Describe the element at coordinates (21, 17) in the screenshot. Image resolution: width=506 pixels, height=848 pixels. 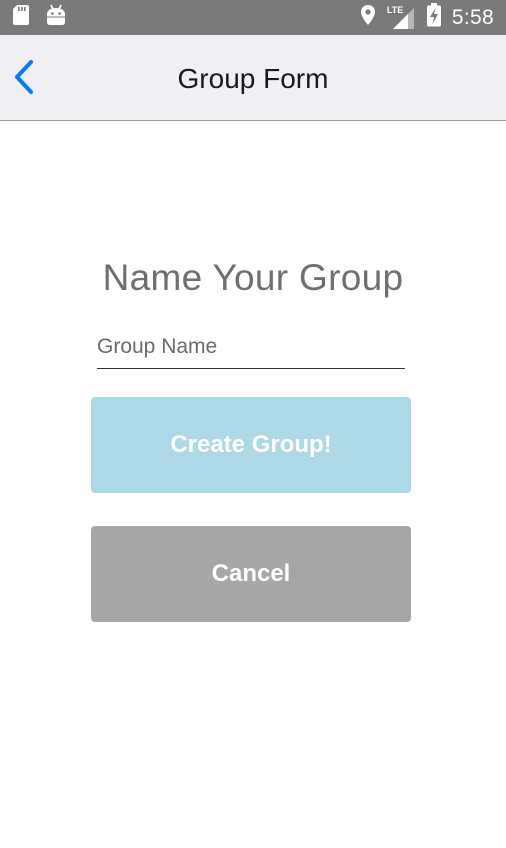
I see `sd-card-icon` at that location.